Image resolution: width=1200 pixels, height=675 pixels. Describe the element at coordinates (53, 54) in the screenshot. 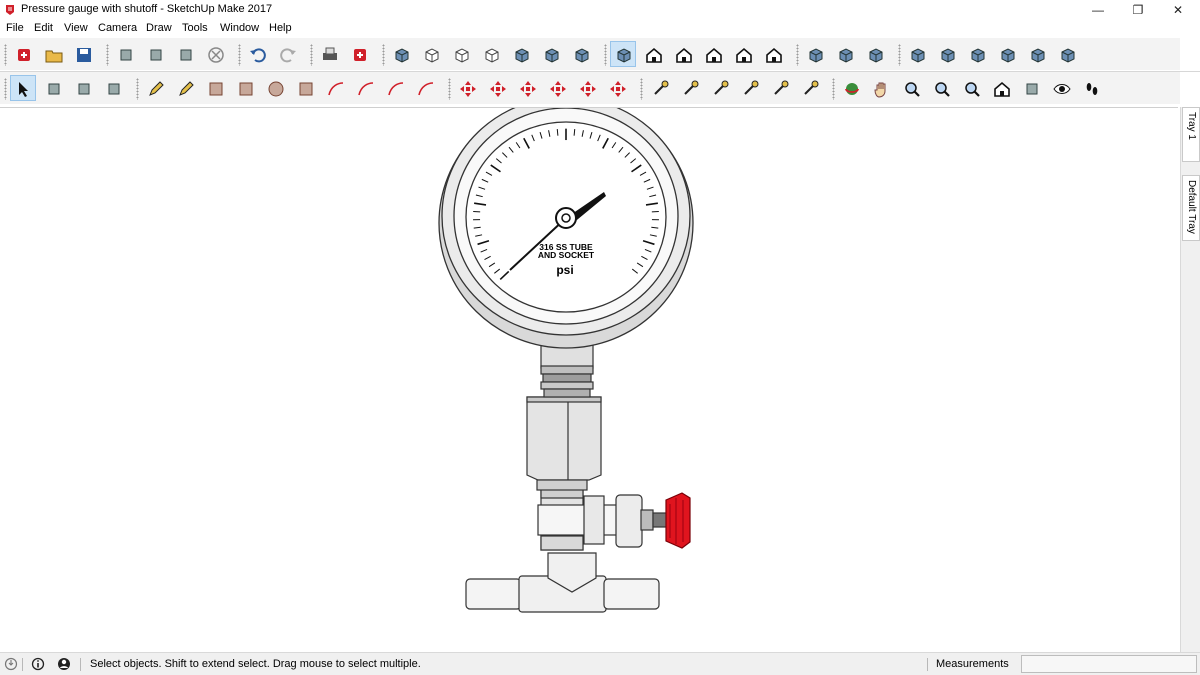

I see `open-button` at that location.